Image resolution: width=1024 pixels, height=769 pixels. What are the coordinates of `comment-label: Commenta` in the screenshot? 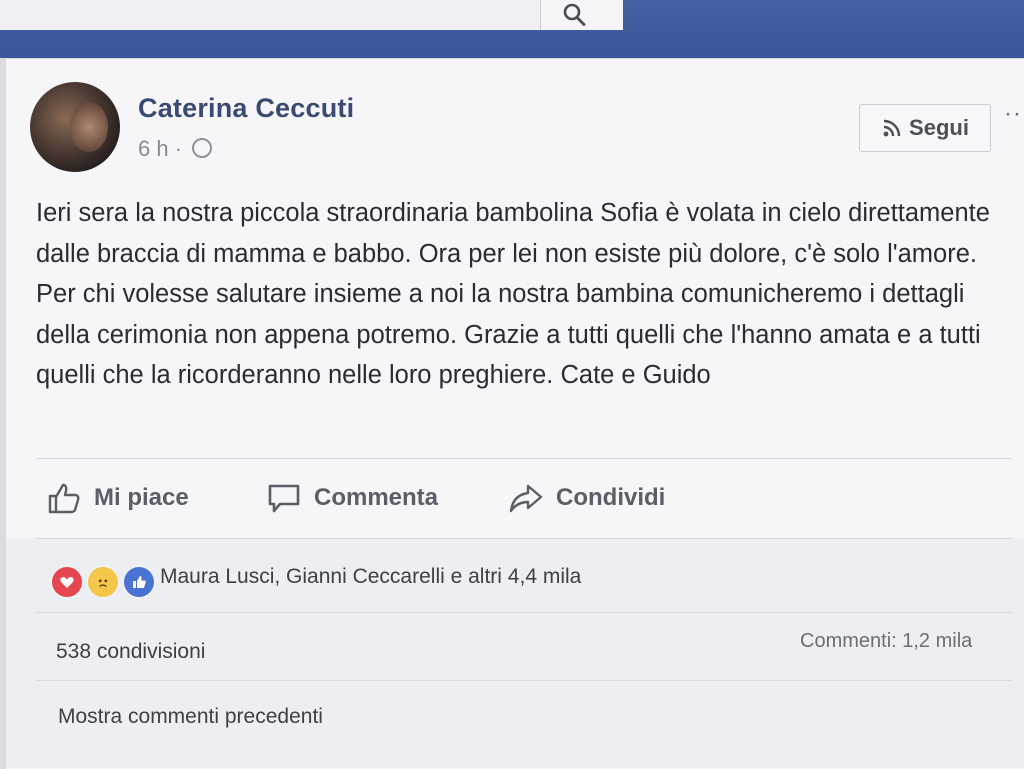 It's located at (376, 497).